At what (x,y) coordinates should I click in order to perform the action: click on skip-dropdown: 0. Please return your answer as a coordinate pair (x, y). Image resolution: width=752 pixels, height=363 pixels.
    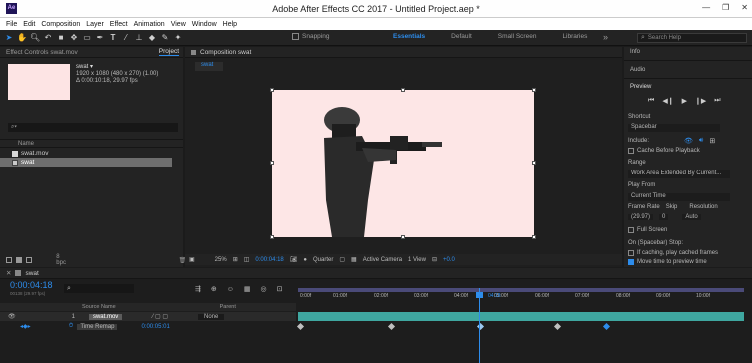
    Looking at the image, I should click on (664, 217).